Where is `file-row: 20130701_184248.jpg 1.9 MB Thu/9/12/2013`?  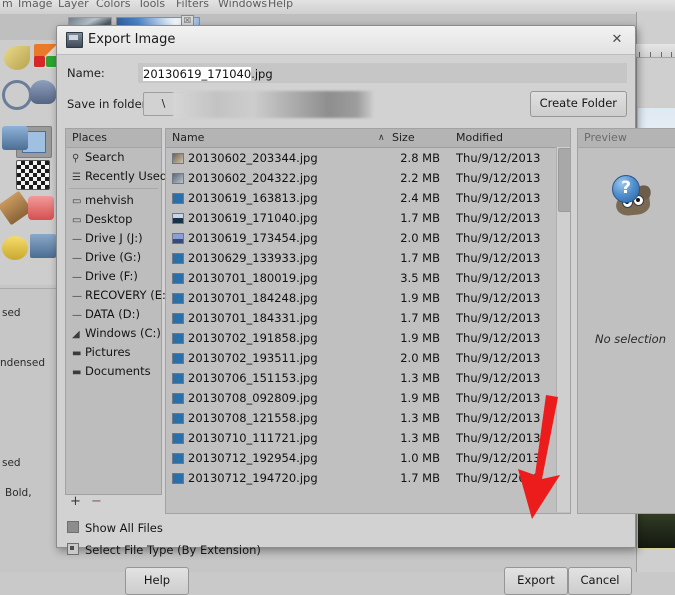
file-row: 20130701_184248.jpg 1.9 MB Thu/9/12/2013 is located at coordinates (368, 298).